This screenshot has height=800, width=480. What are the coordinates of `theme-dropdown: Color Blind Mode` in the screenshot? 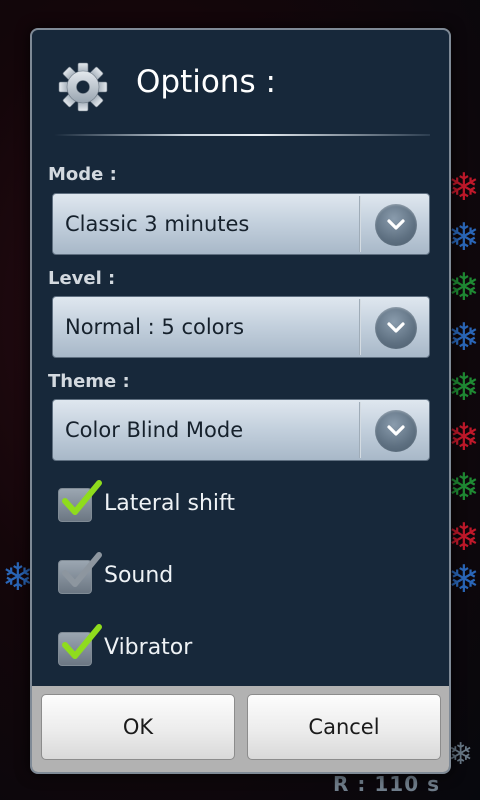 It's located at (241, 430).